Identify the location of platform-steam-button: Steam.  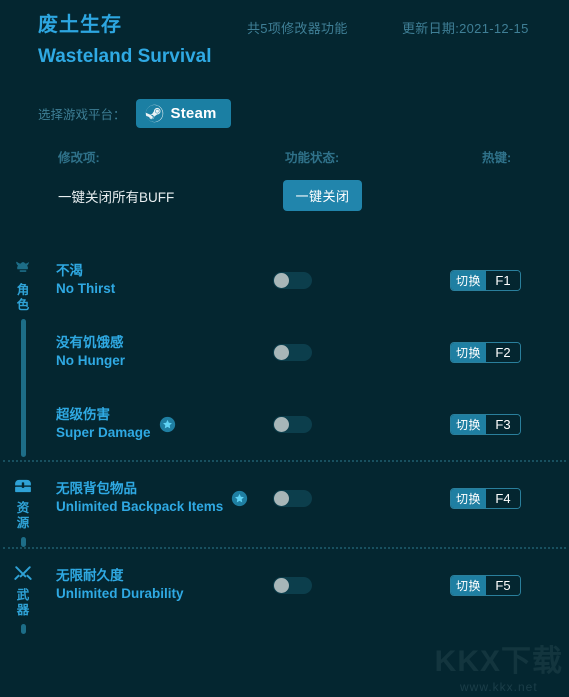
(183, 113).